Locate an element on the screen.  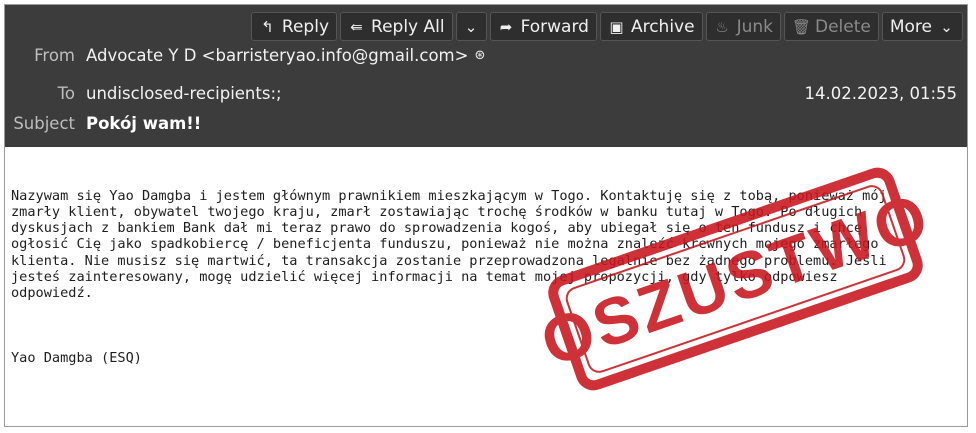
reply-label: Reply is located at coordinates (305, 26).